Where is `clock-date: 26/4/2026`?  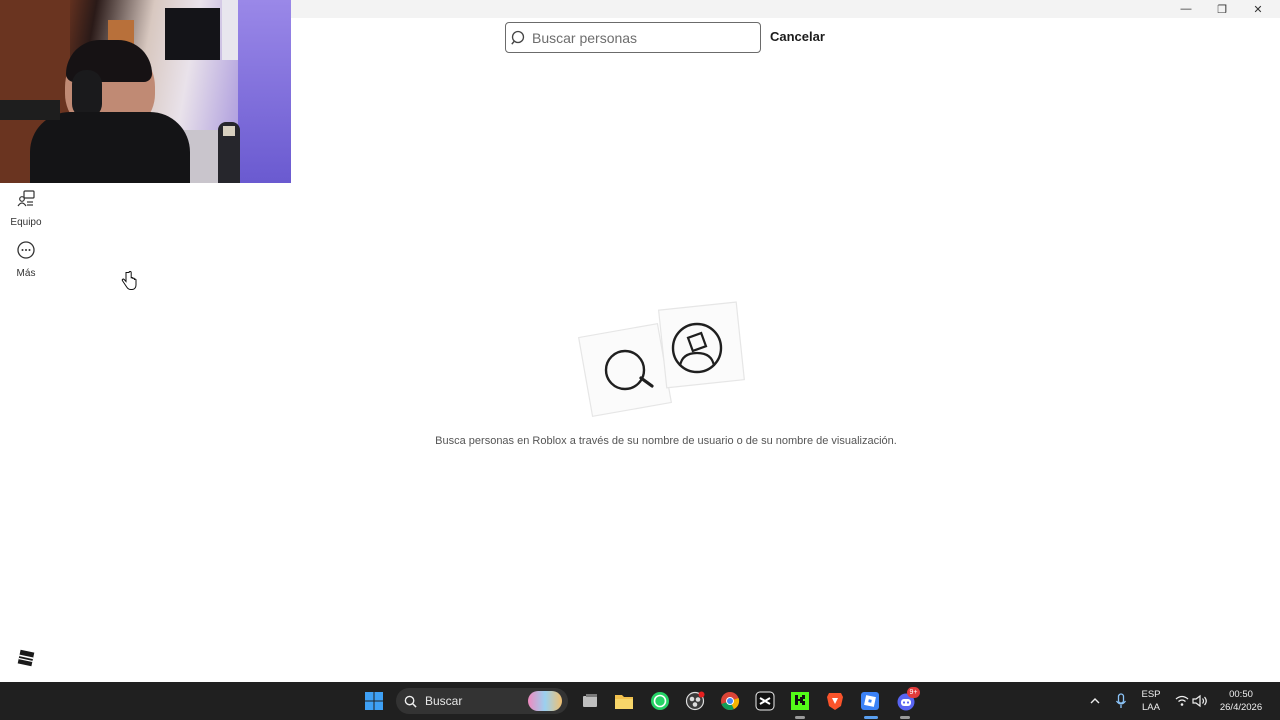 clock-date: 26/4/2026 is located at coordinates (1241, 707).